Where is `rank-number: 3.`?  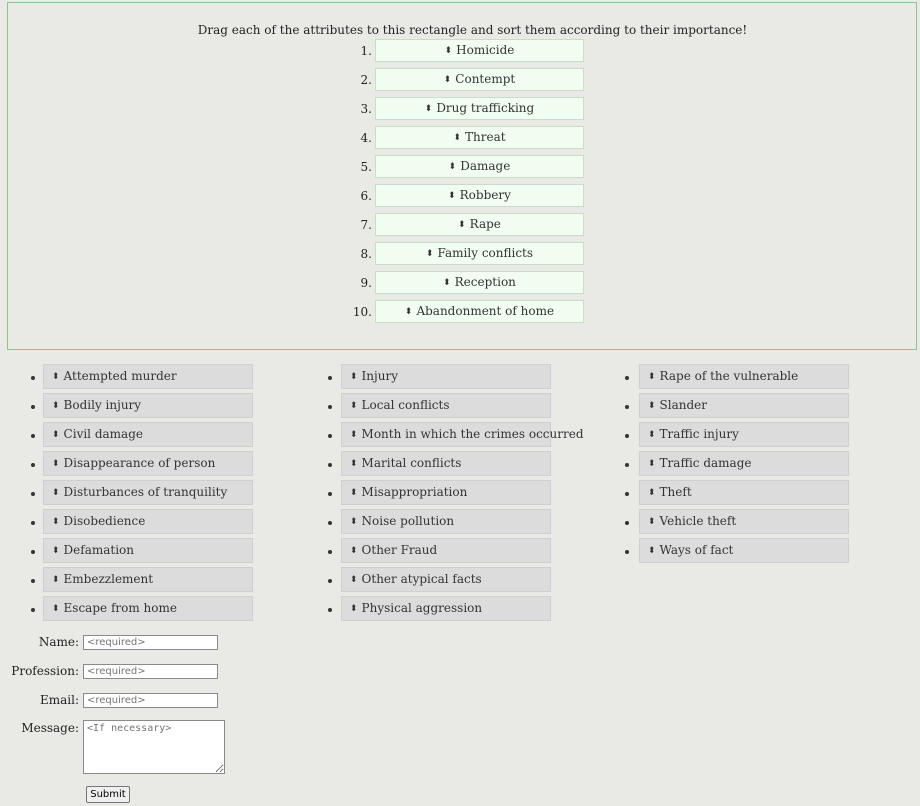 rank-number: 3. is located at coordinates (366, 108).